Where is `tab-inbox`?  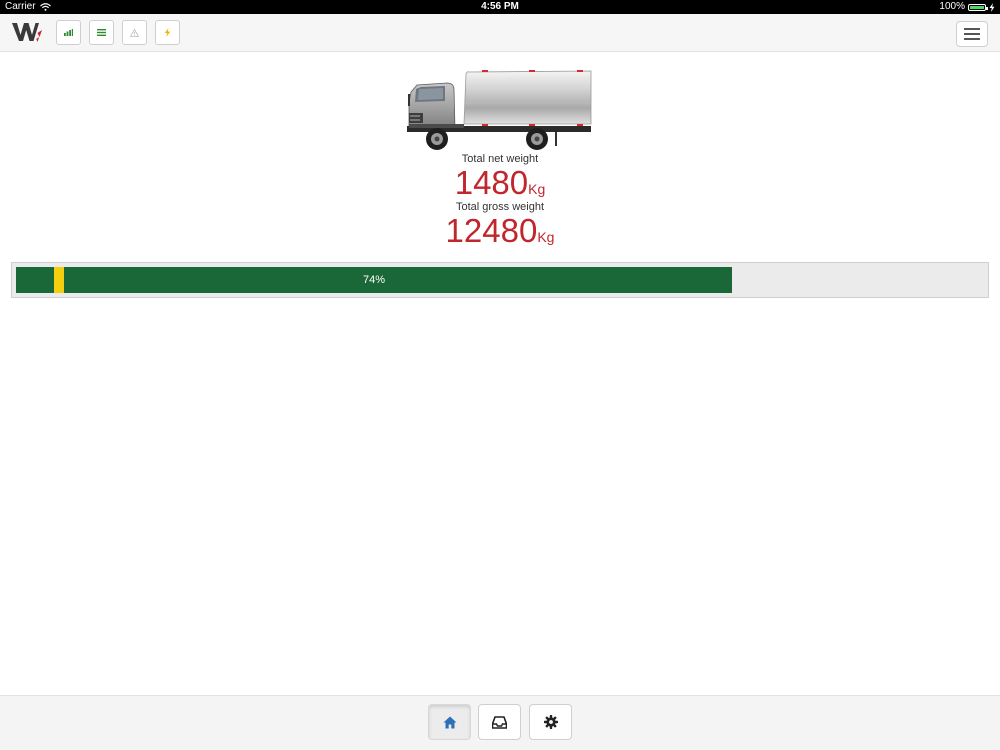
tab-inbox is located at coordinates (499, 722).